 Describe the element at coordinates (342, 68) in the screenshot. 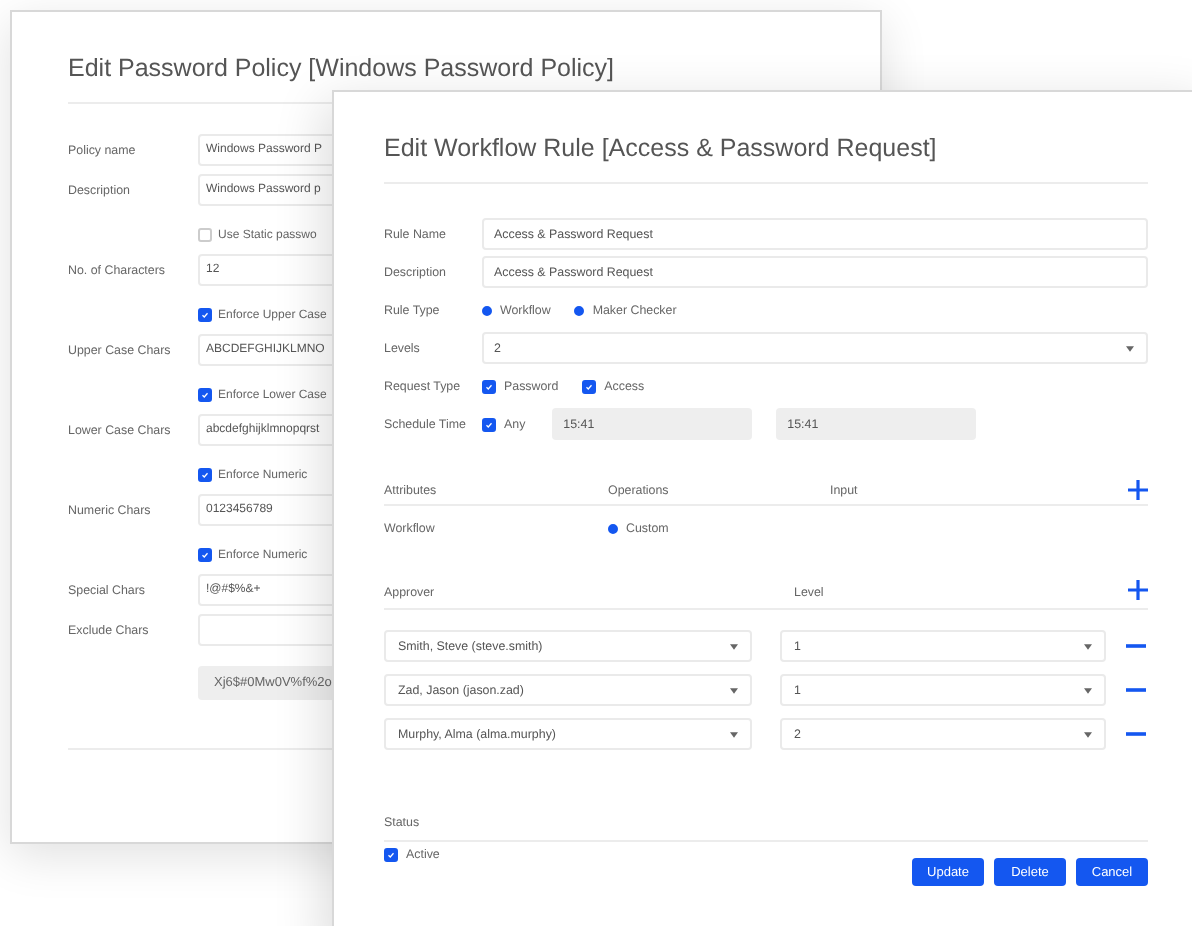

I see `window-title: Edit Password Policy [Windows Password Policy]` at that location.